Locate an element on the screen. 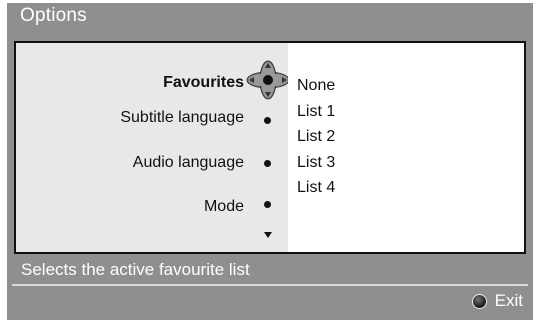 This screenshot has height=323, width=540. option-none: None is located at coordinates (316, 86).